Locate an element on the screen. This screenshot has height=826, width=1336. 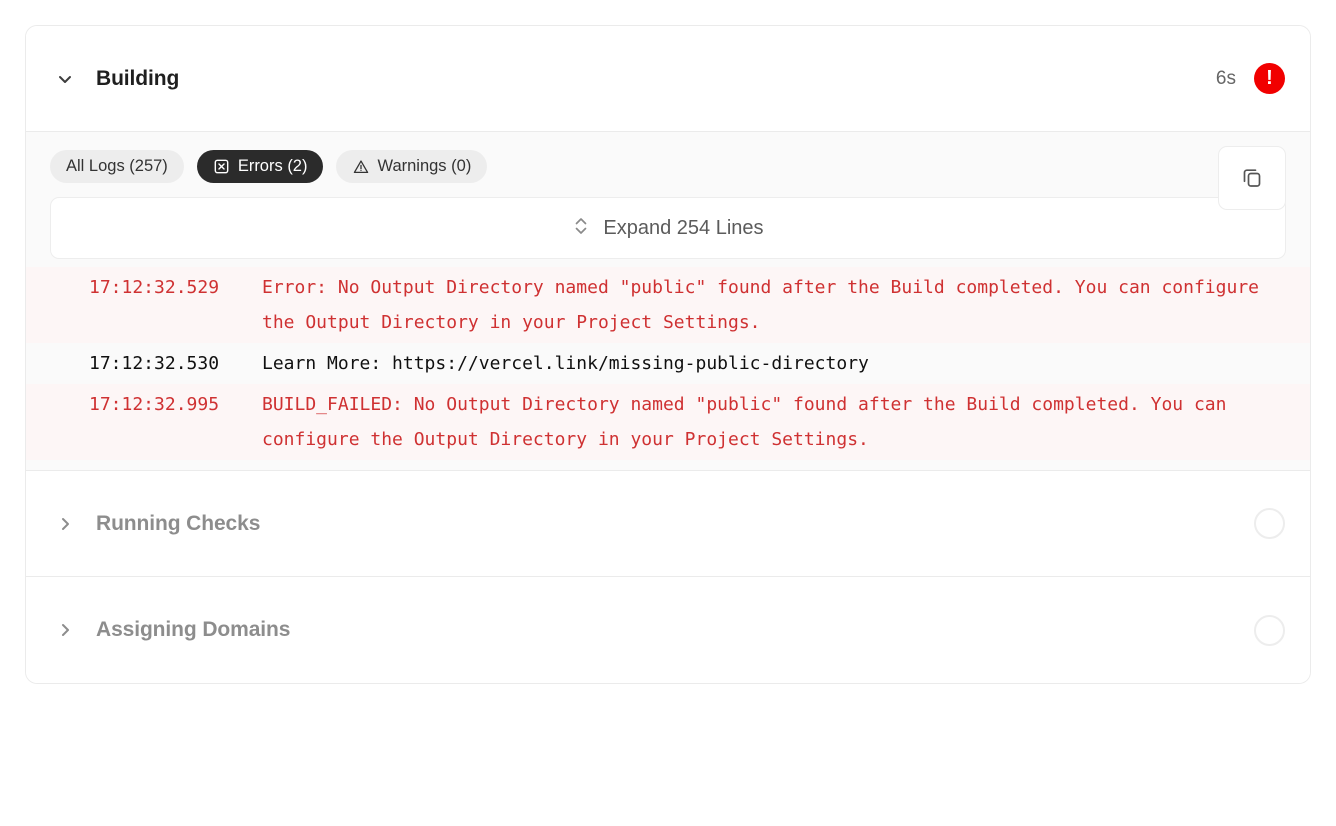
section-title-assigning-domains: Assigning Domains is located at coordinates (193, 629).